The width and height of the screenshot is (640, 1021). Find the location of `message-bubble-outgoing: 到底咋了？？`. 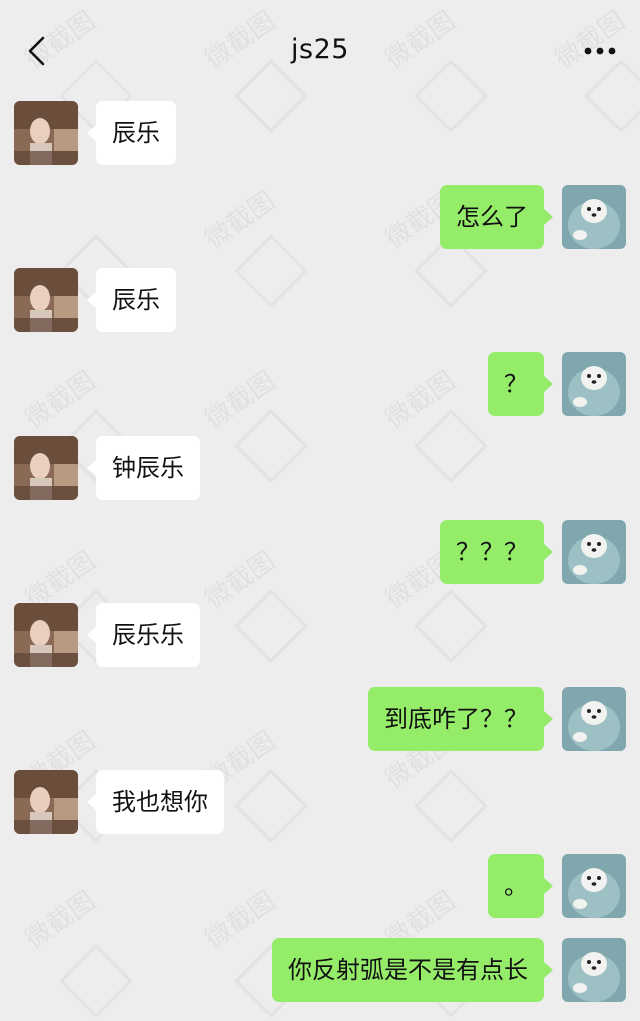

message-bubble-outgoing: 到底咋了？？ is located at coordinates (460, 719).